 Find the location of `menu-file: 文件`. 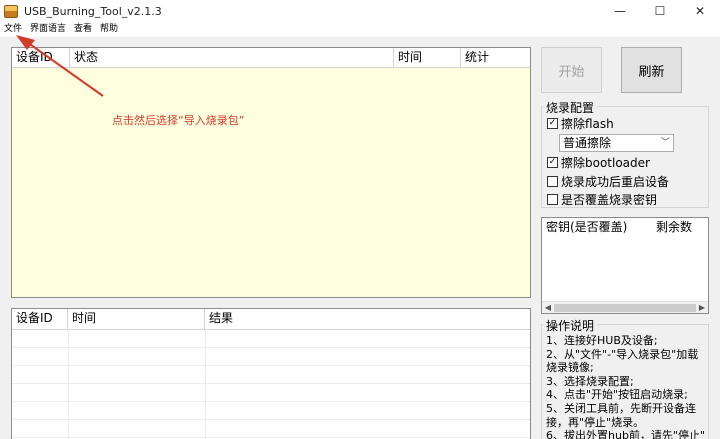

menu-file: 文件 is located at coordinates (13, 29).